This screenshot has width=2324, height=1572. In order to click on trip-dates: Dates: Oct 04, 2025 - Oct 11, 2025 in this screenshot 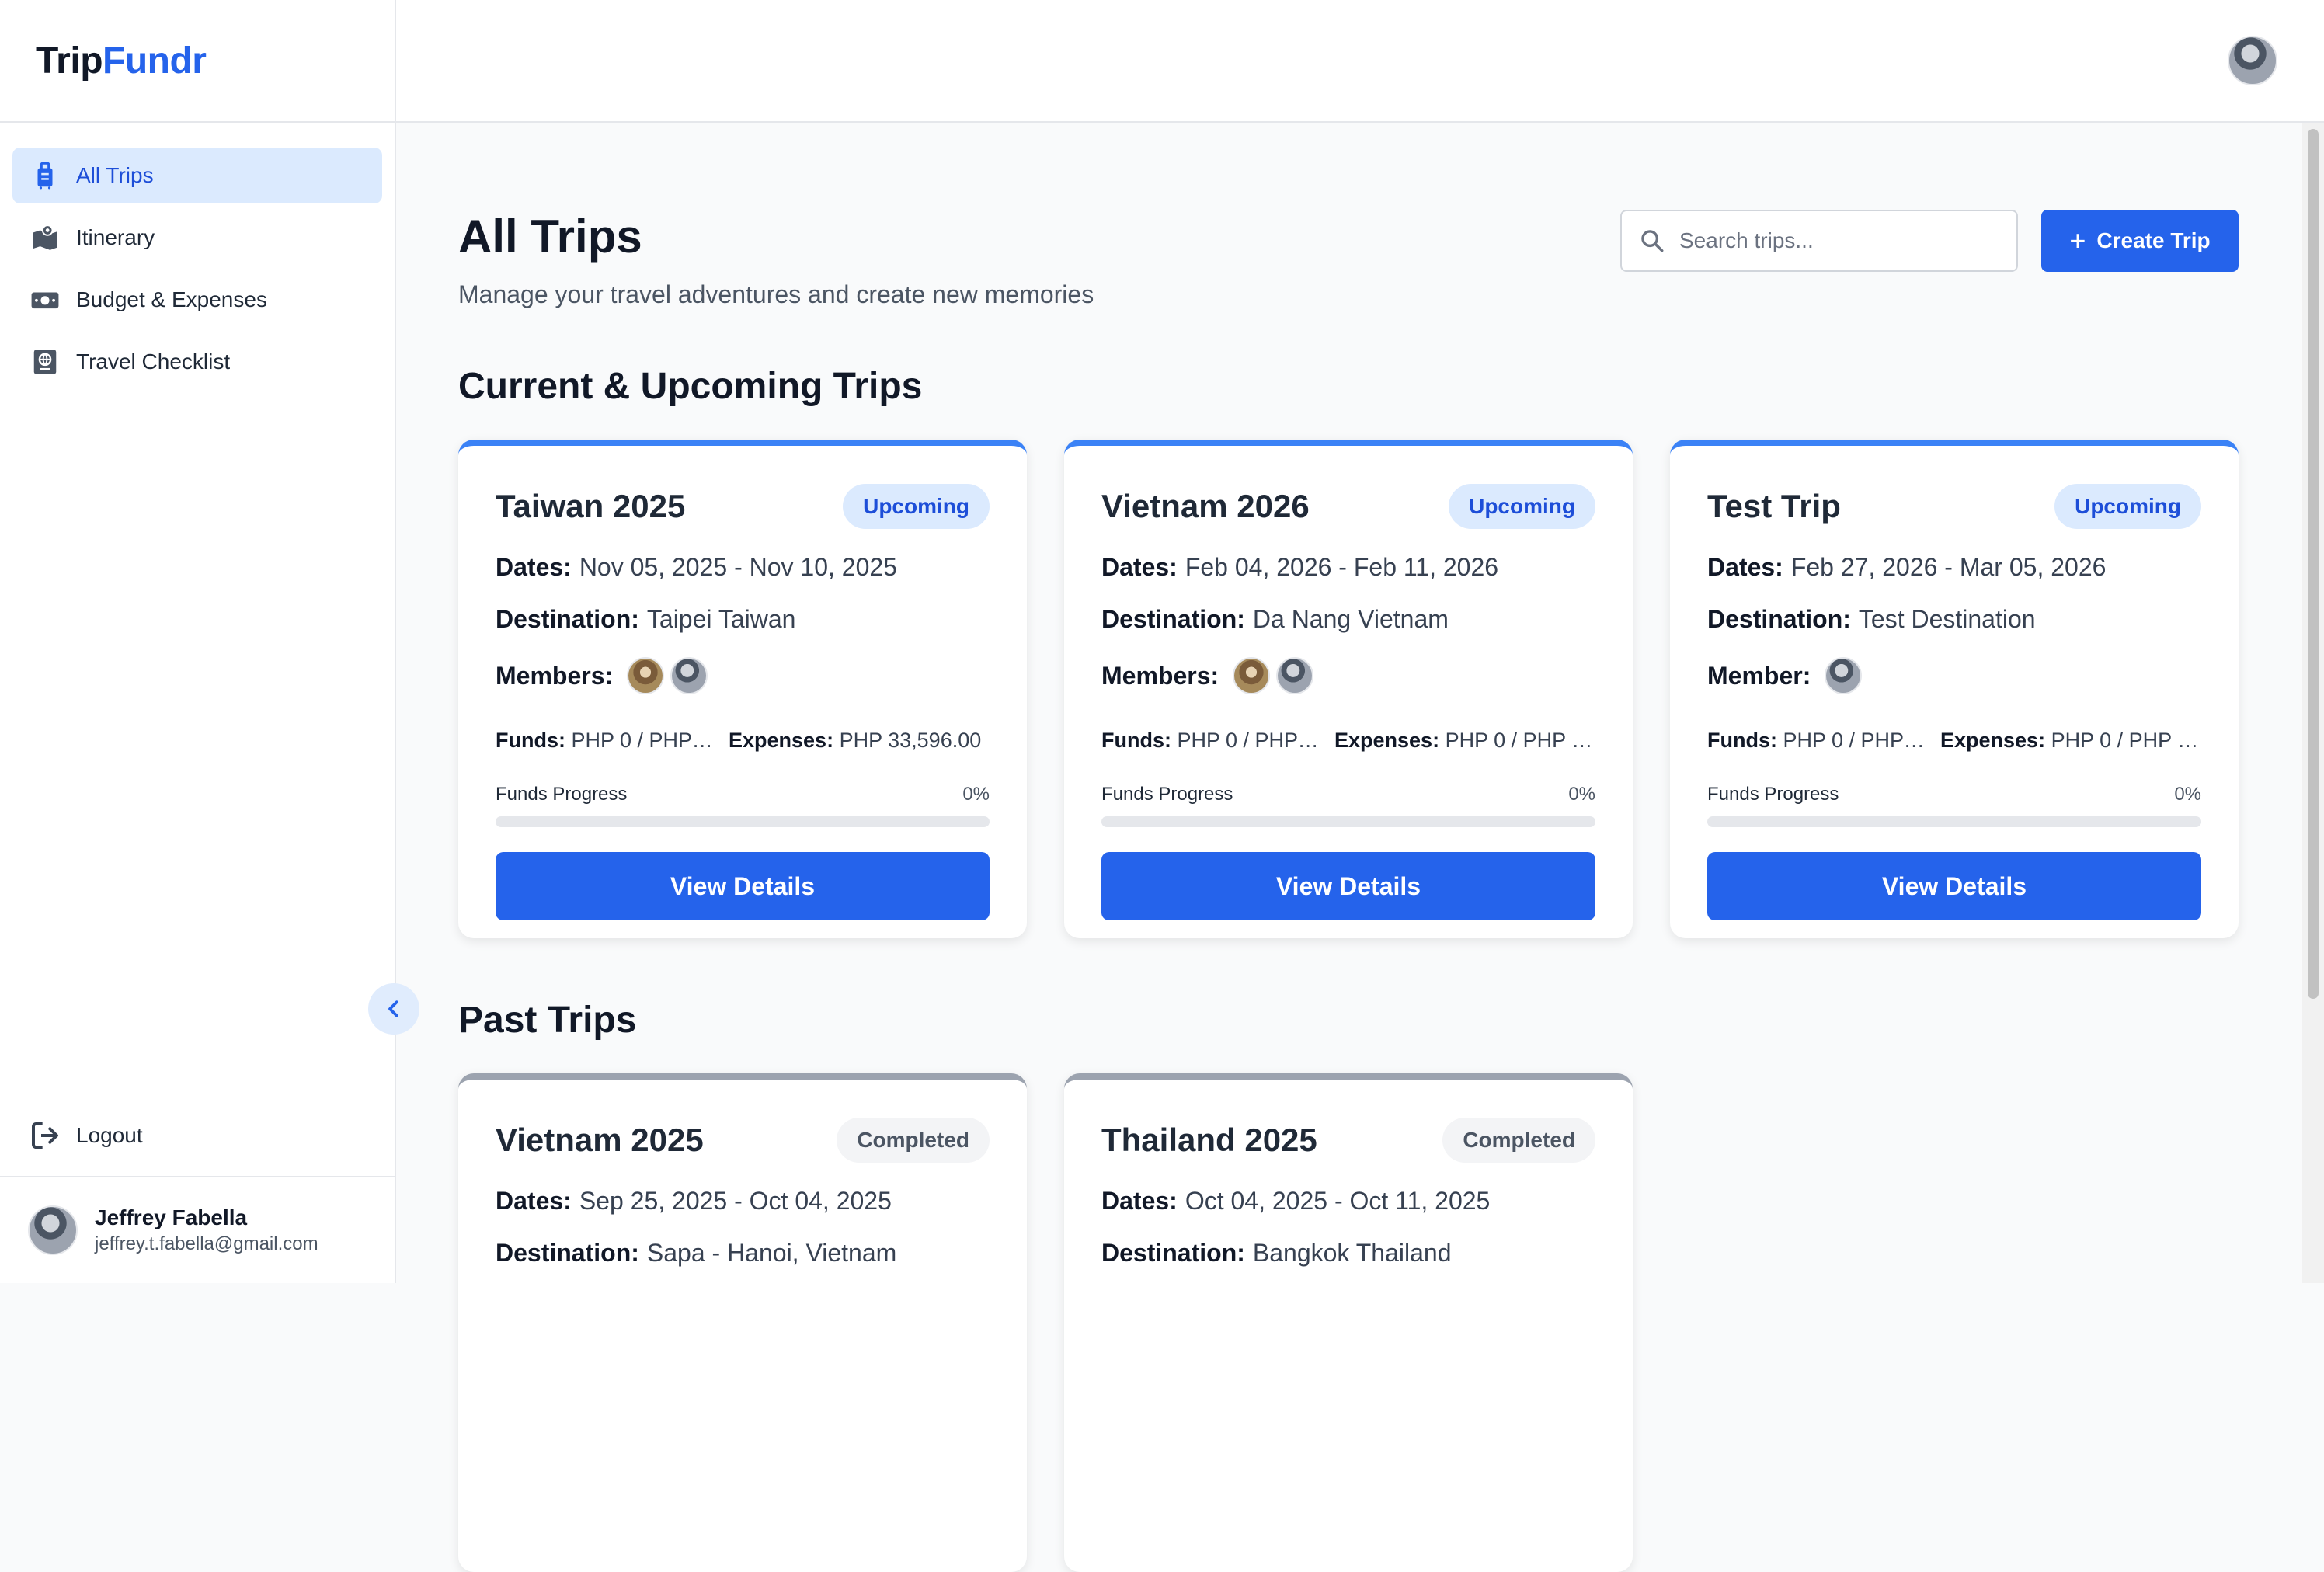, I will do `click(1296, 1201)`.